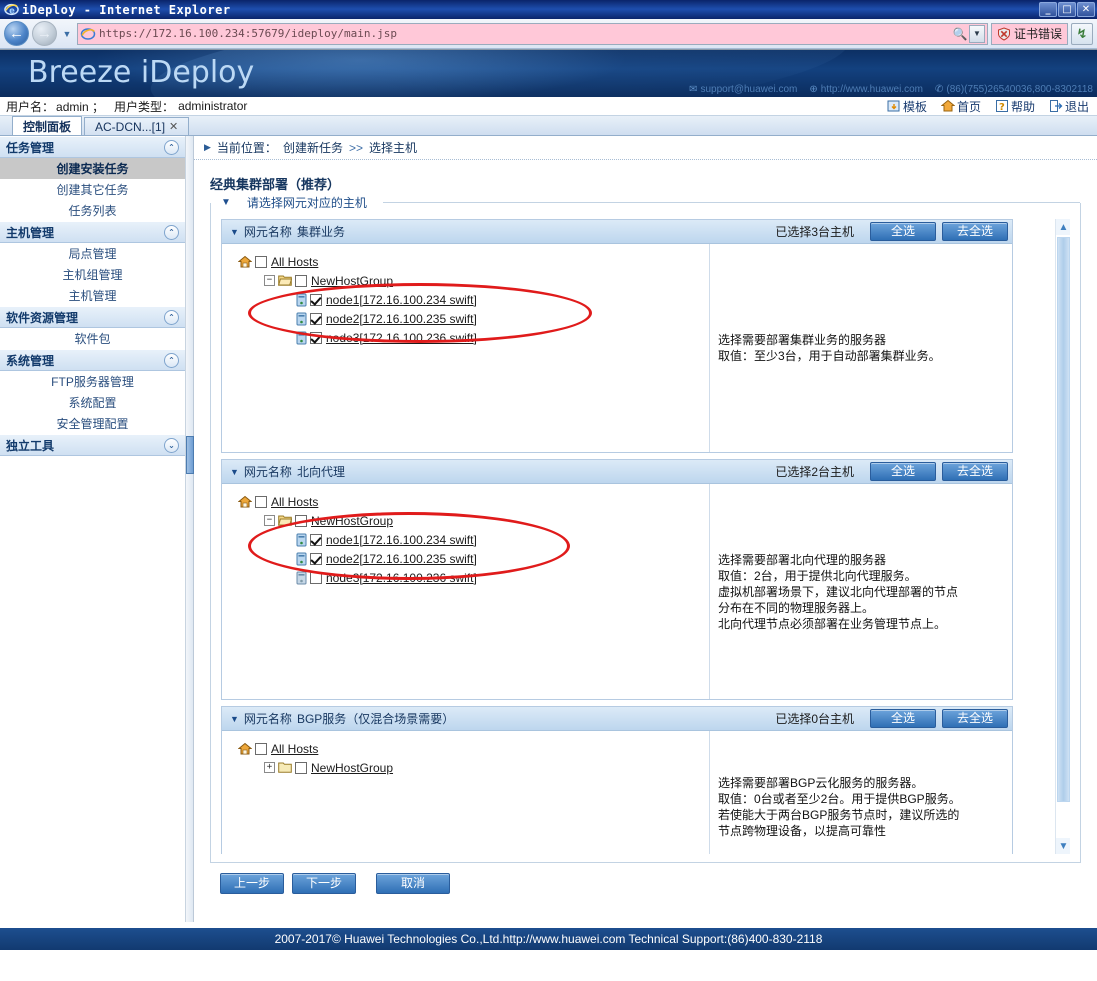 The image size is (1097, 981). I want to click on maximize-button: □, so click(1067, 9).